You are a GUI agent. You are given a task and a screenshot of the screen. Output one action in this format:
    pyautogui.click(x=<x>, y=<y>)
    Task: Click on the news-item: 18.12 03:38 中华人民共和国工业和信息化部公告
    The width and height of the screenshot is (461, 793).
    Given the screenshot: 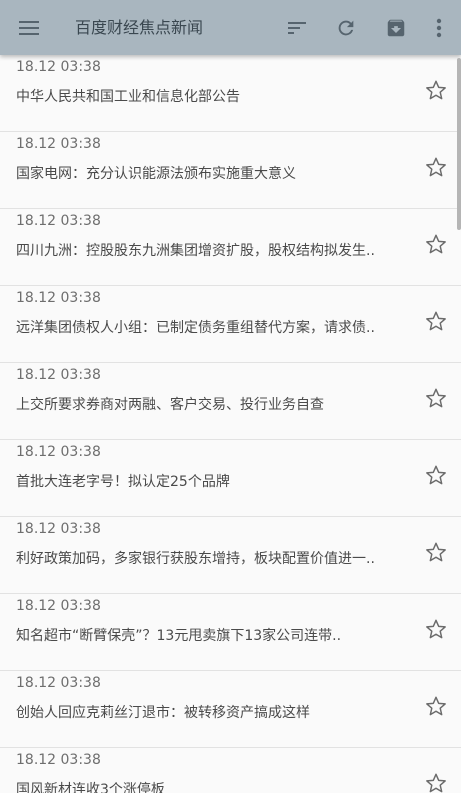 What is the action you would take?
    pyautogui.click(x=230, y=93)
    